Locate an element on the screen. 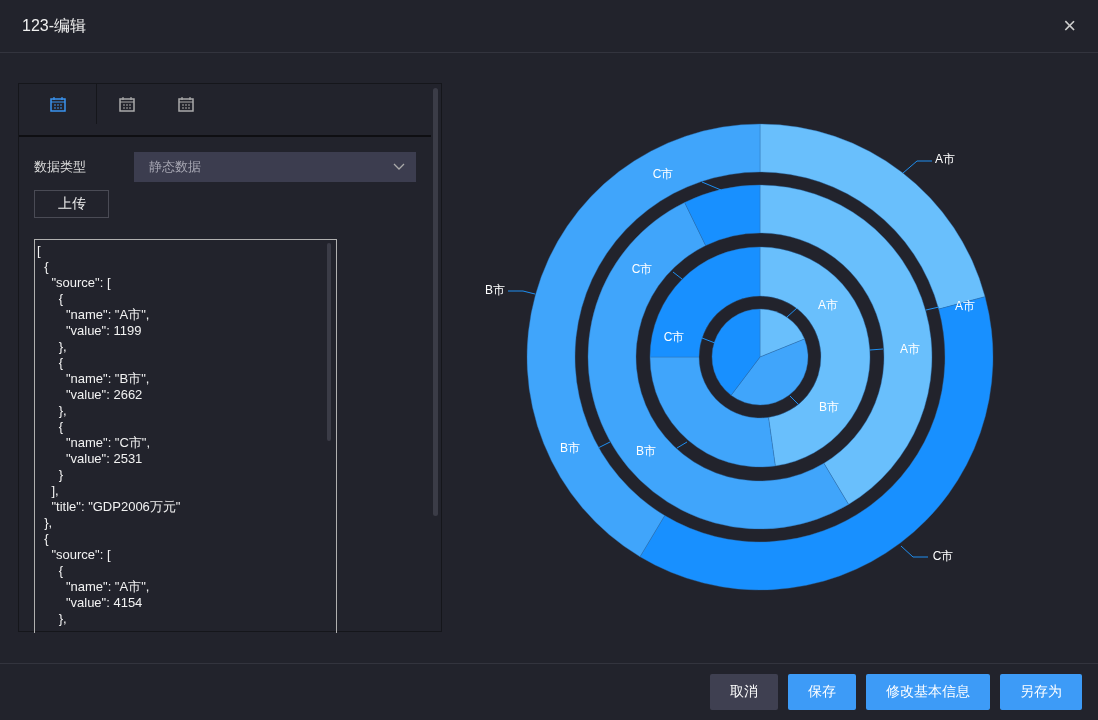 This screenshot has height=720, width=1098. code-line: "name": "B市", is located at coordinates (107, 379).